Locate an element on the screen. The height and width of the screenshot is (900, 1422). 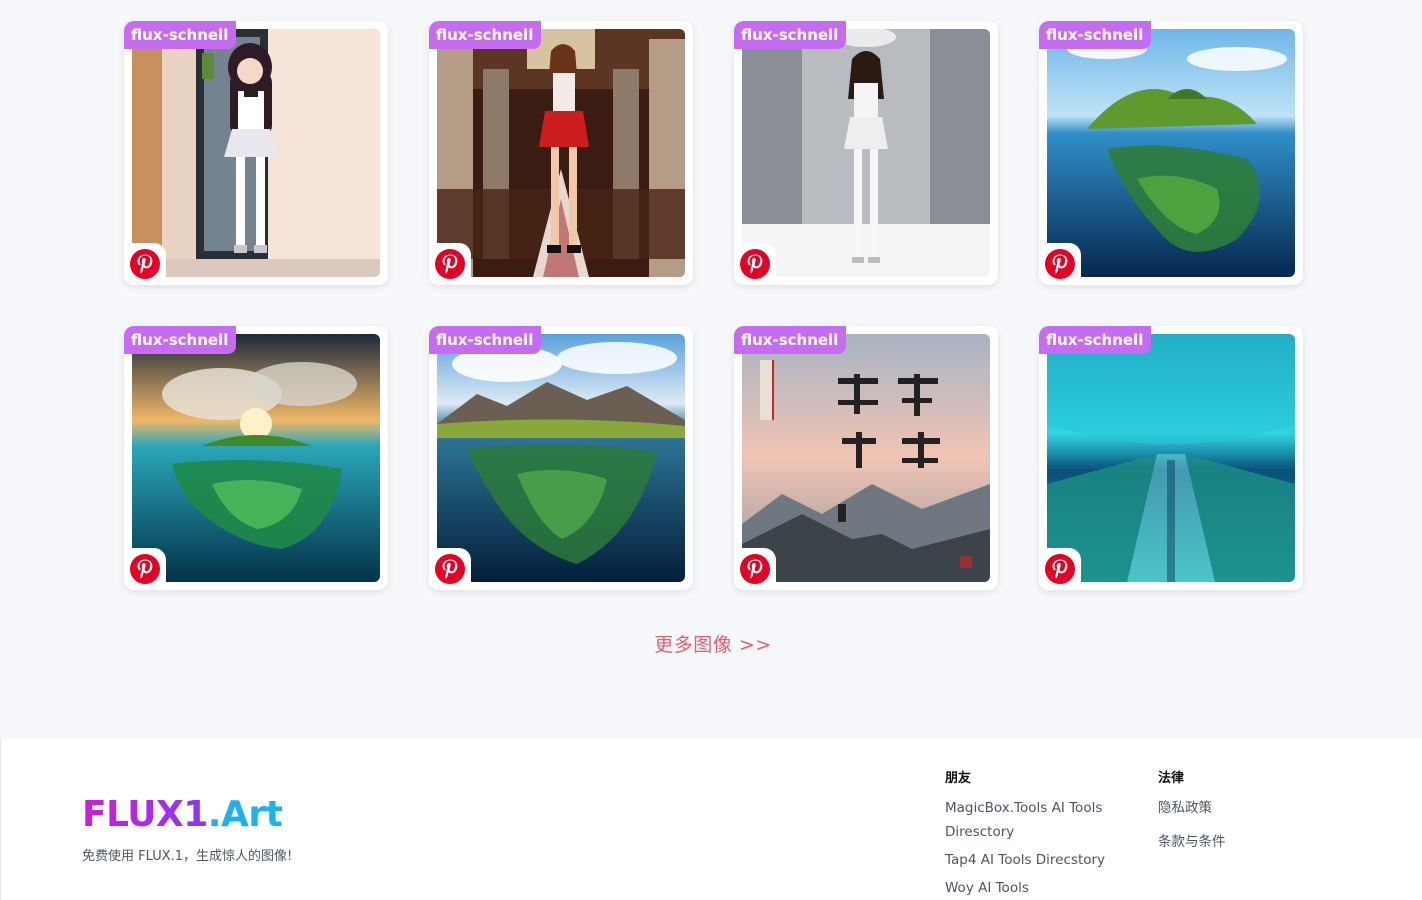
more-images-link: 更多图像 >> is located at coordinates (713, 643).